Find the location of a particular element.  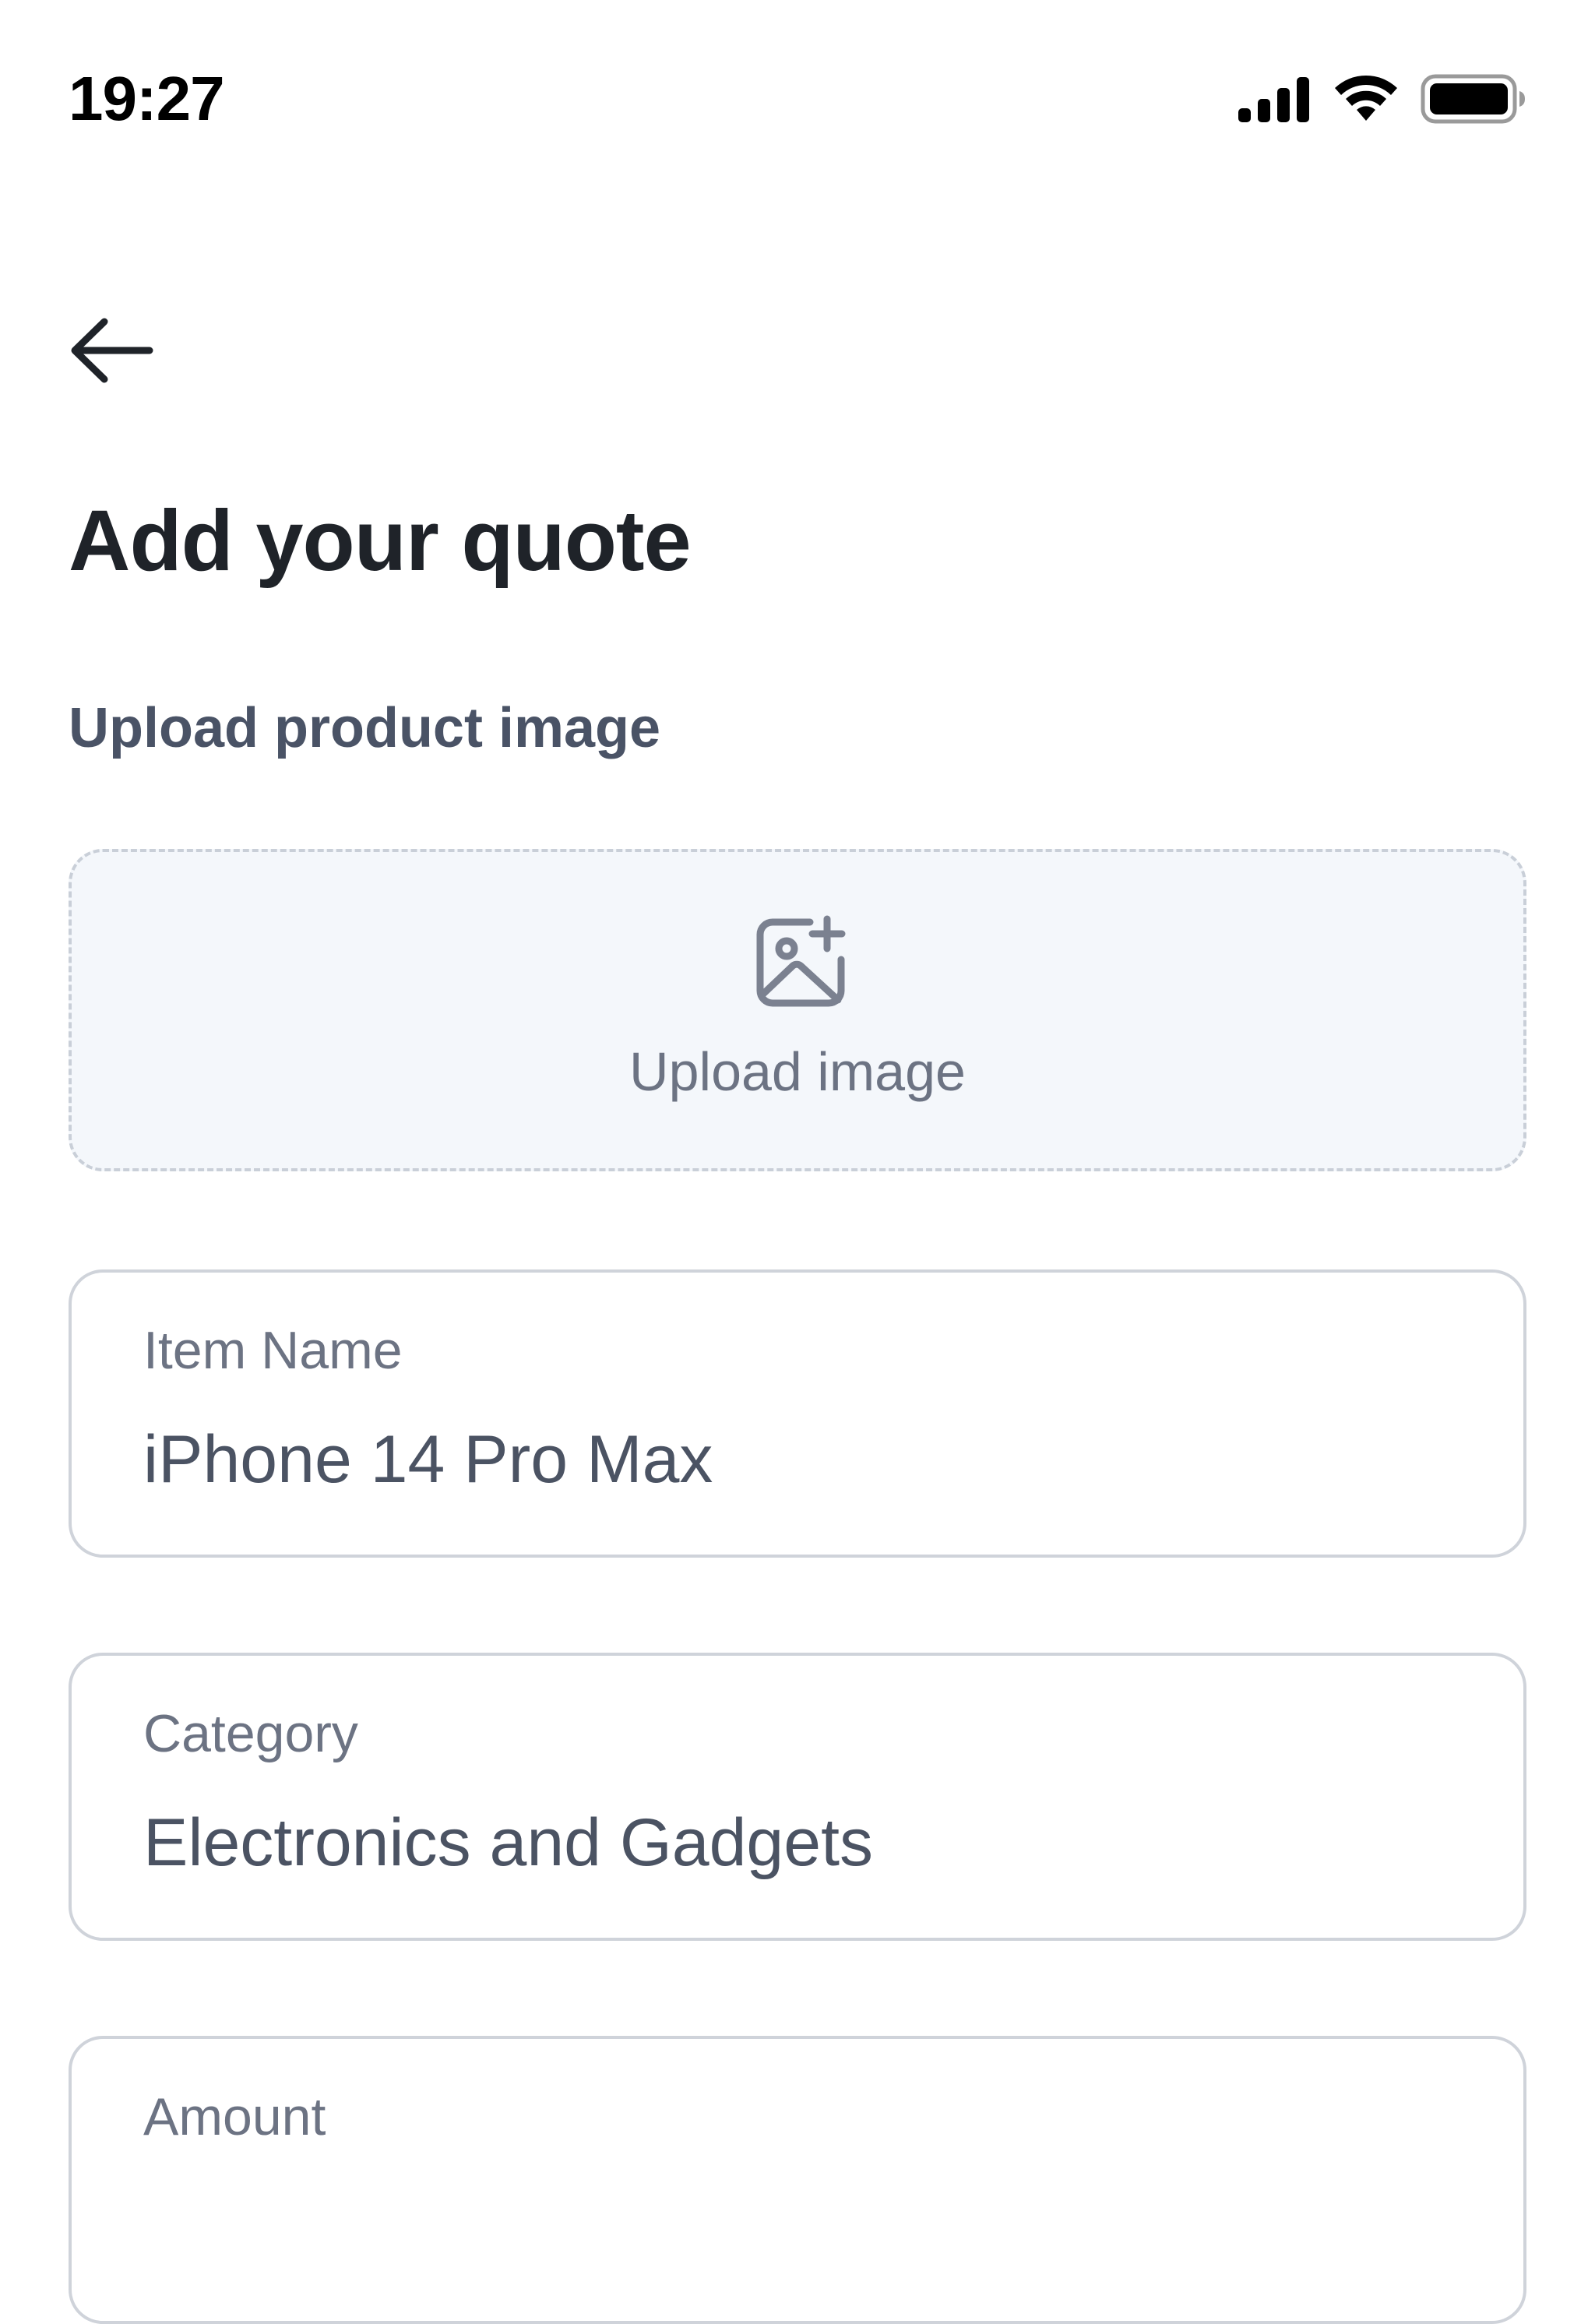

upload-section-label: Upload product image is located at coordinates (365, 728).